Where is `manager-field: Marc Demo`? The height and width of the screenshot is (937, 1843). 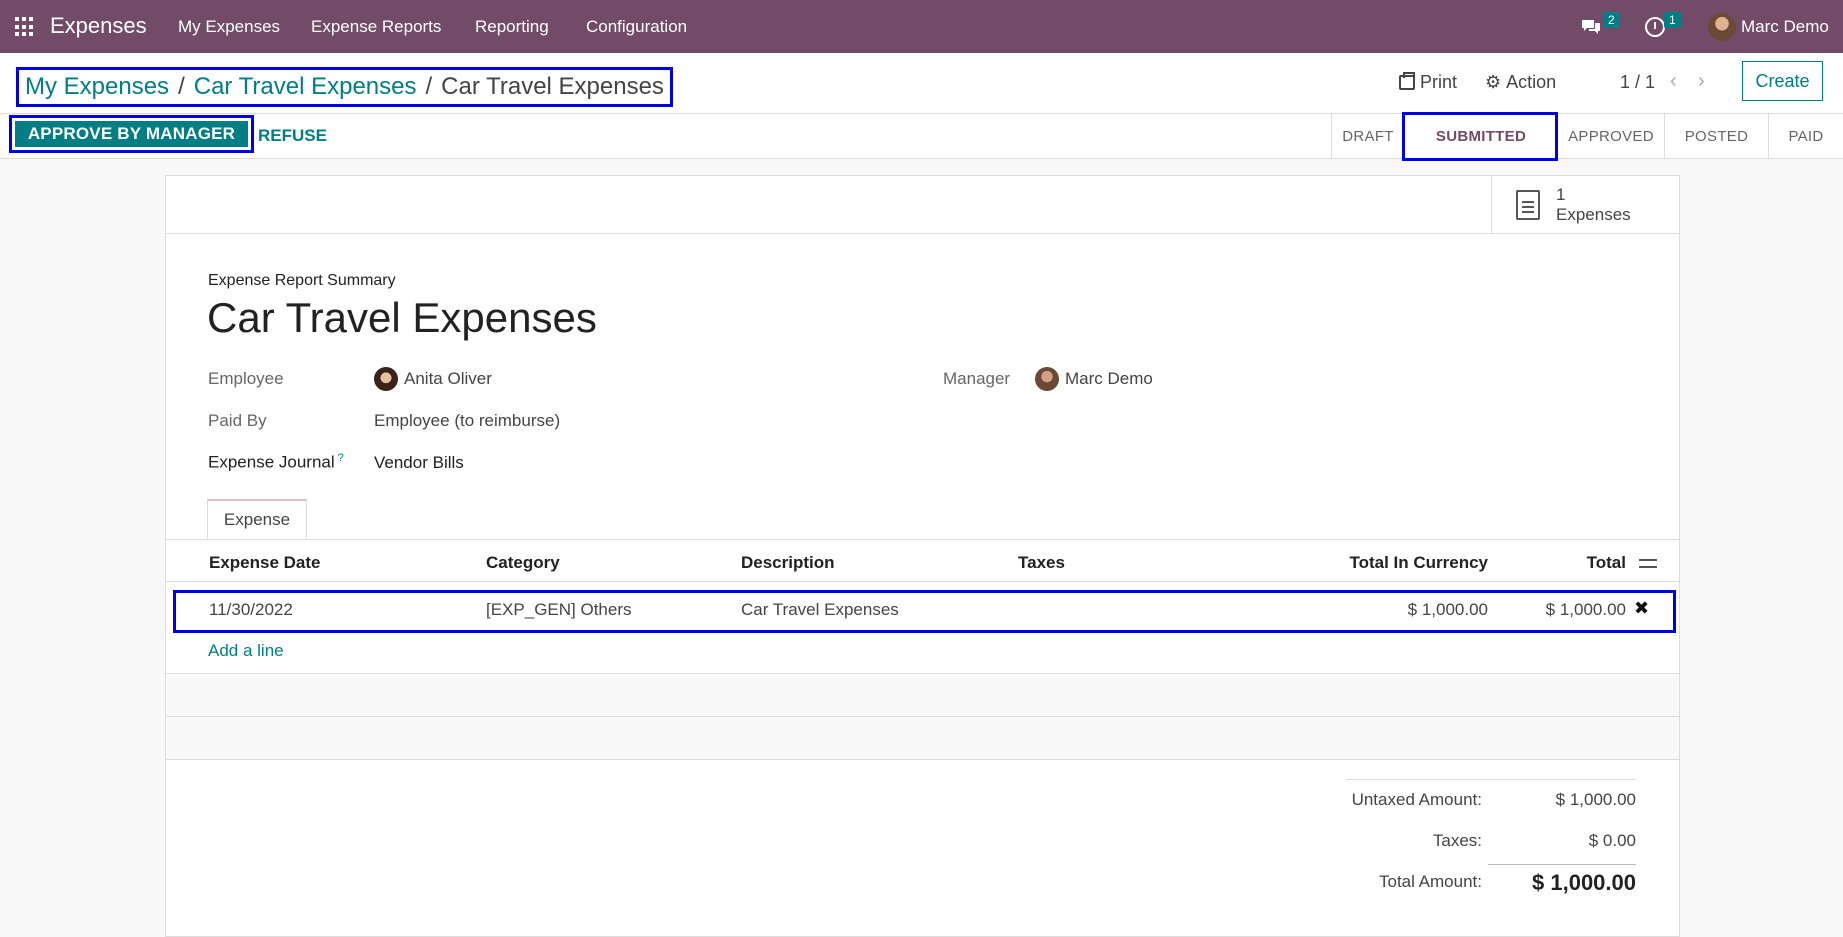
manager-field: Marc Demo is located at coordinates (1094, 379).